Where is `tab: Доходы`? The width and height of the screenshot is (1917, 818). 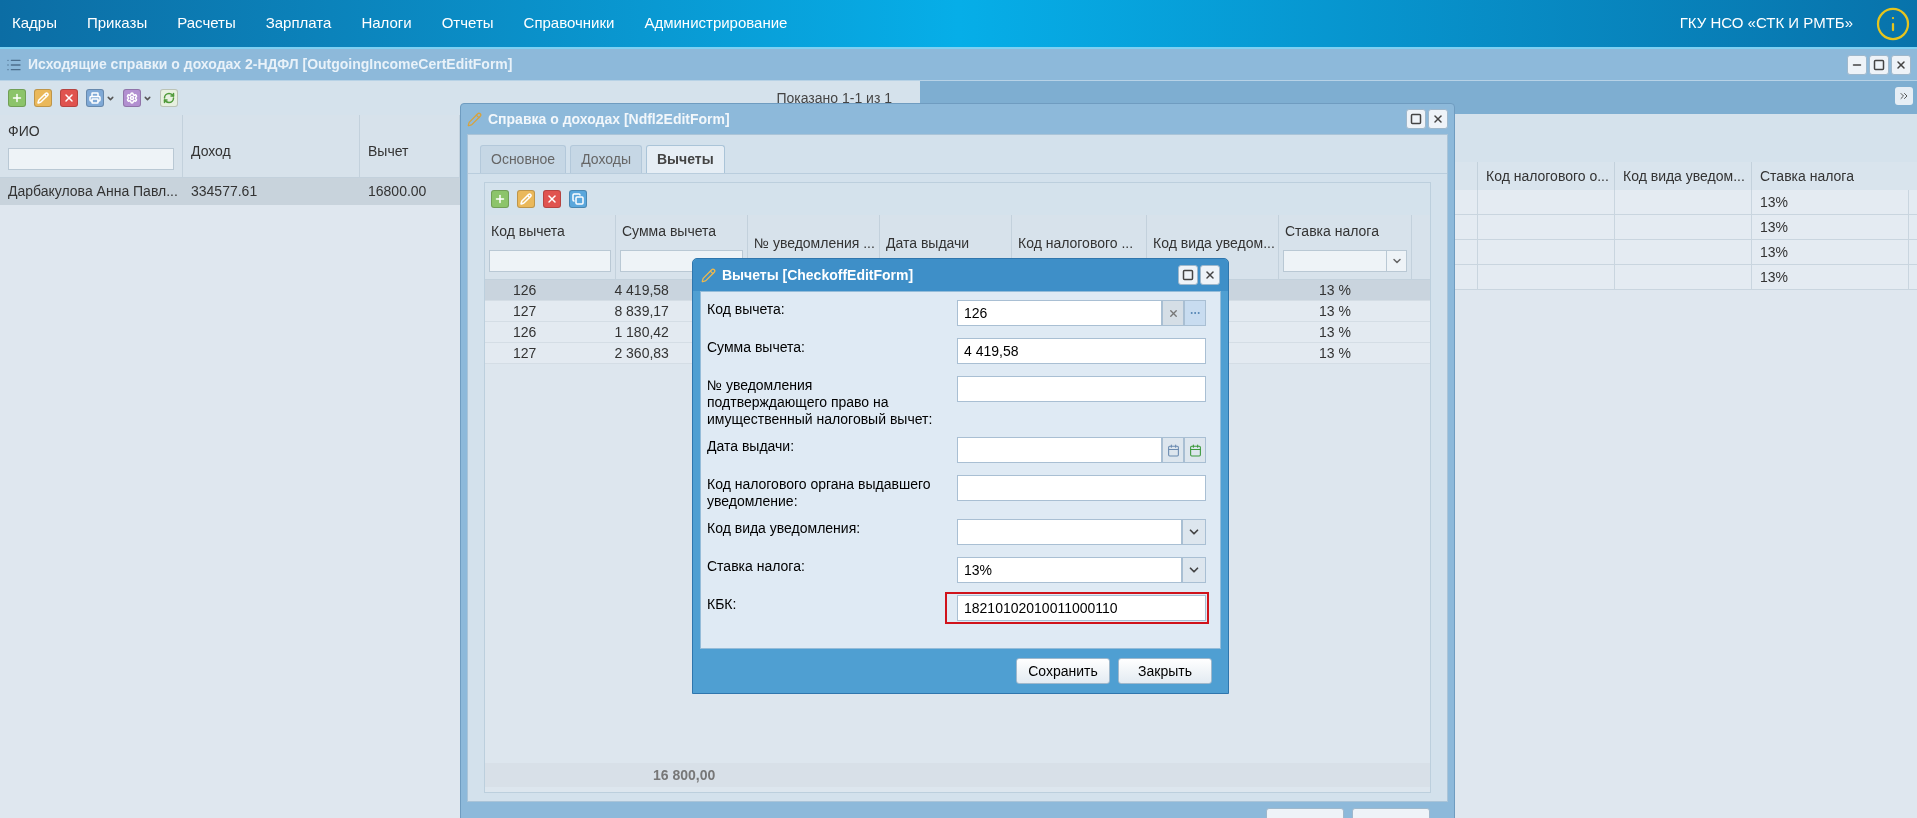
tab: Доходы is located at coordinates (606, 159).